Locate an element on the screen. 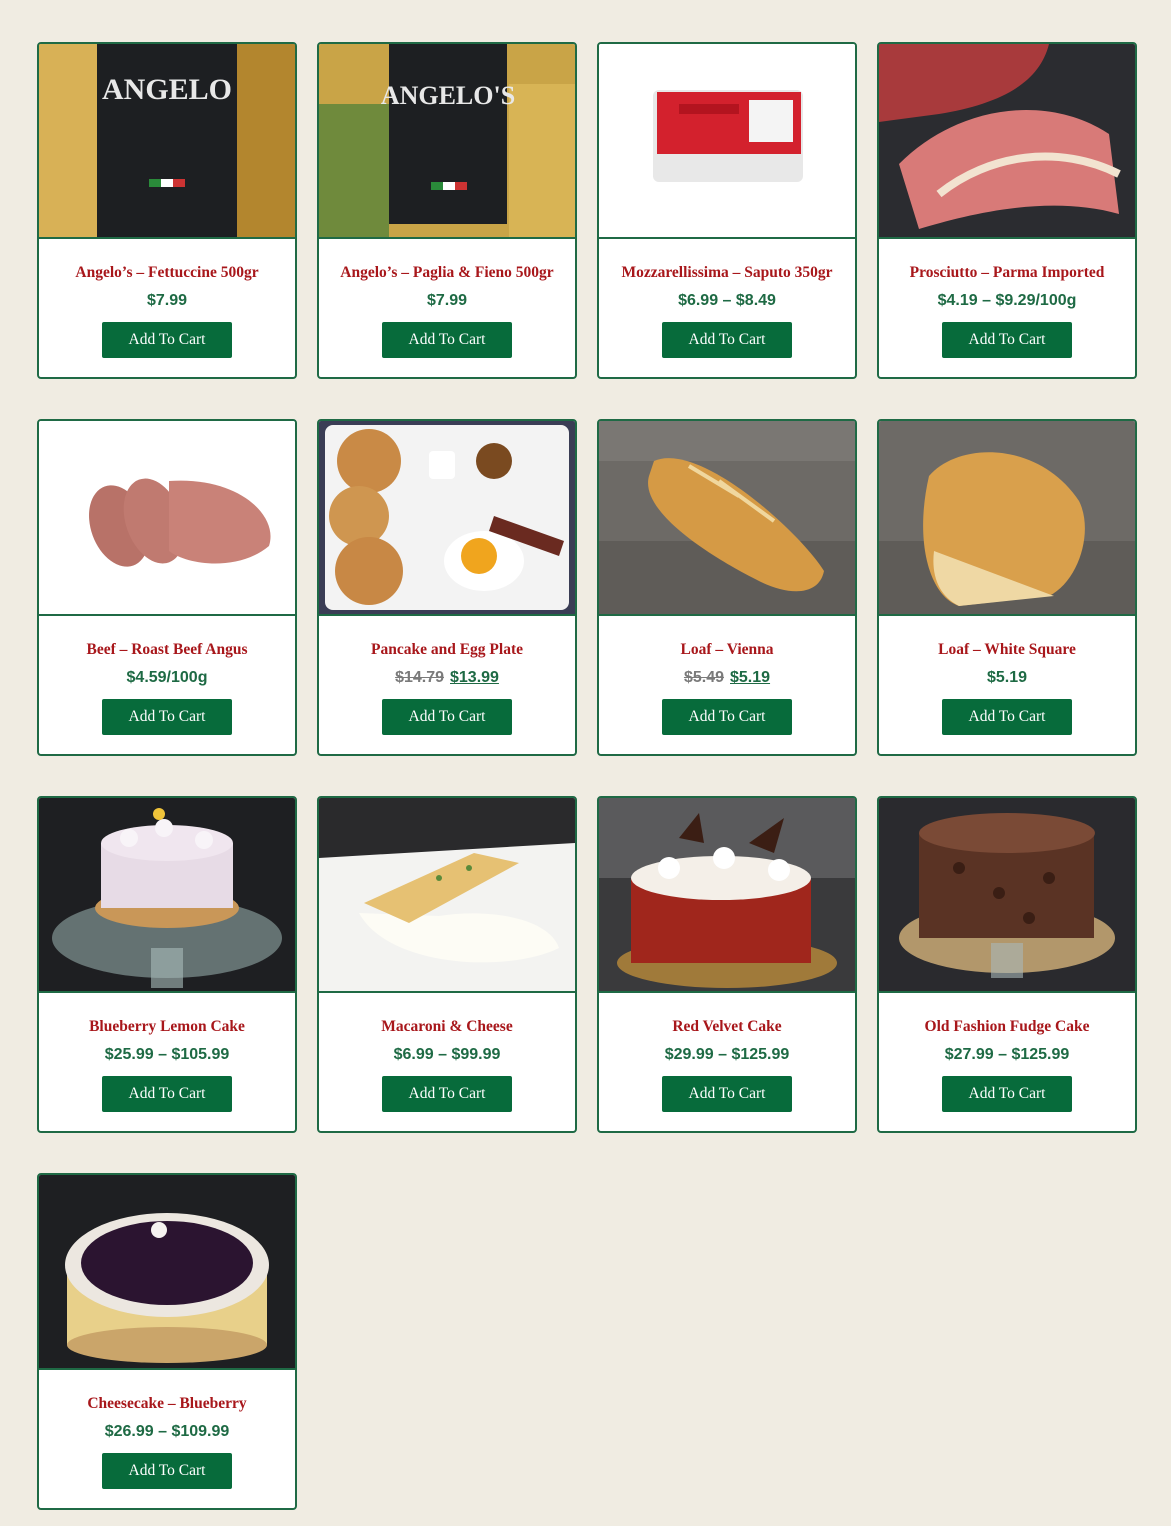  product-image-mozzarella is located at coordinates (727, 141).